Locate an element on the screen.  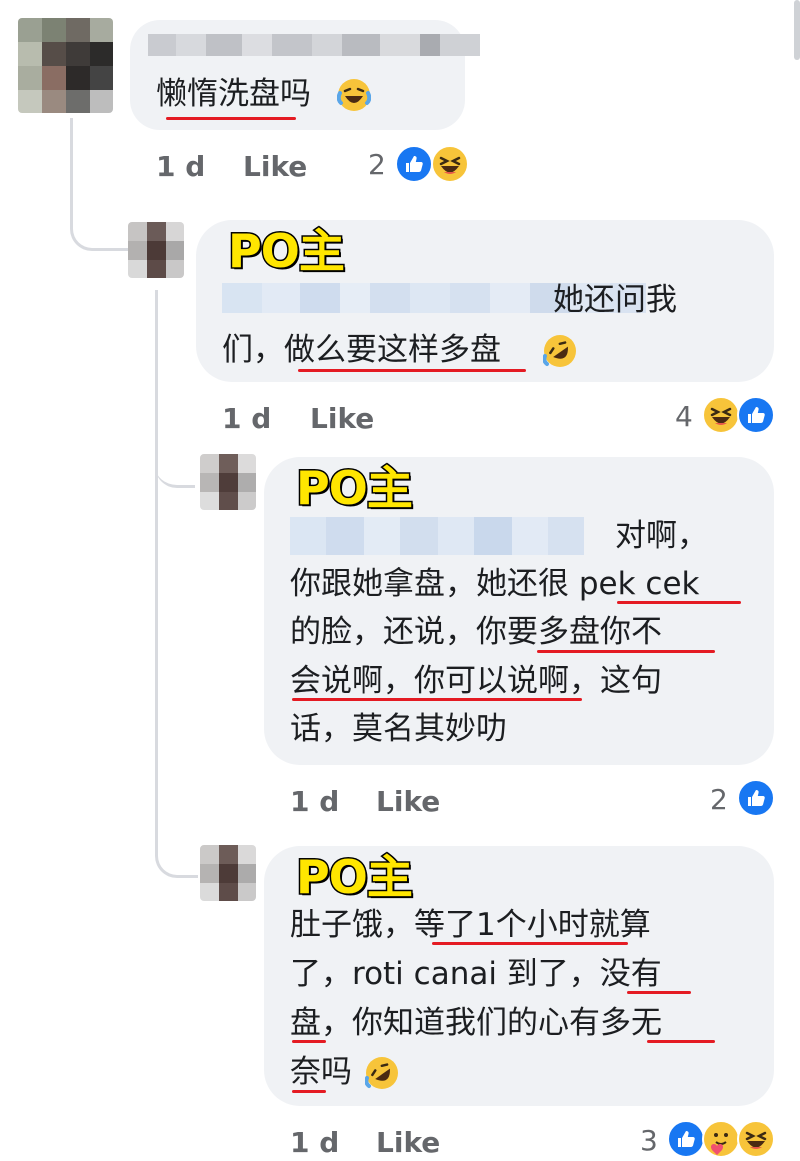
comment-text: 她还问我 is located at coordinates (615, 300).